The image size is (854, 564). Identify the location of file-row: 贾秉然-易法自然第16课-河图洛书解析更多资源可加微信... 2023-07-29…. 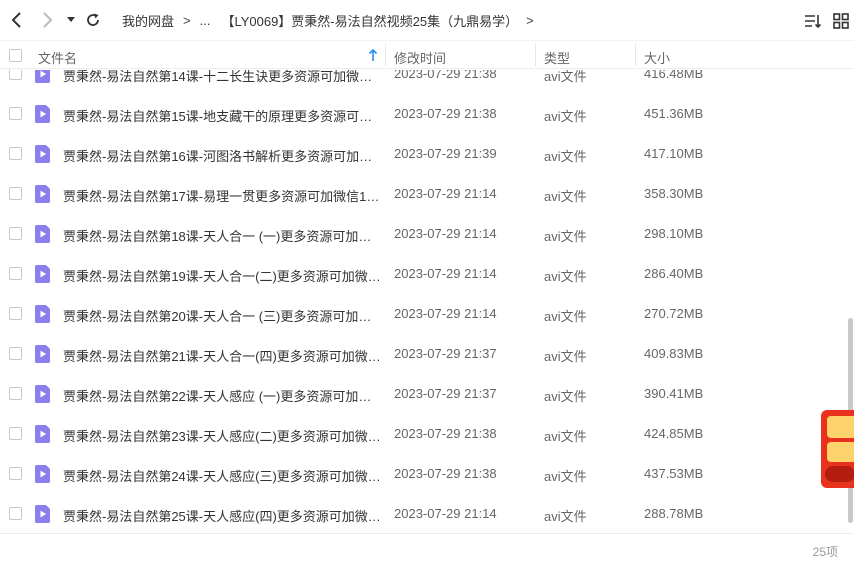
(423, 154).